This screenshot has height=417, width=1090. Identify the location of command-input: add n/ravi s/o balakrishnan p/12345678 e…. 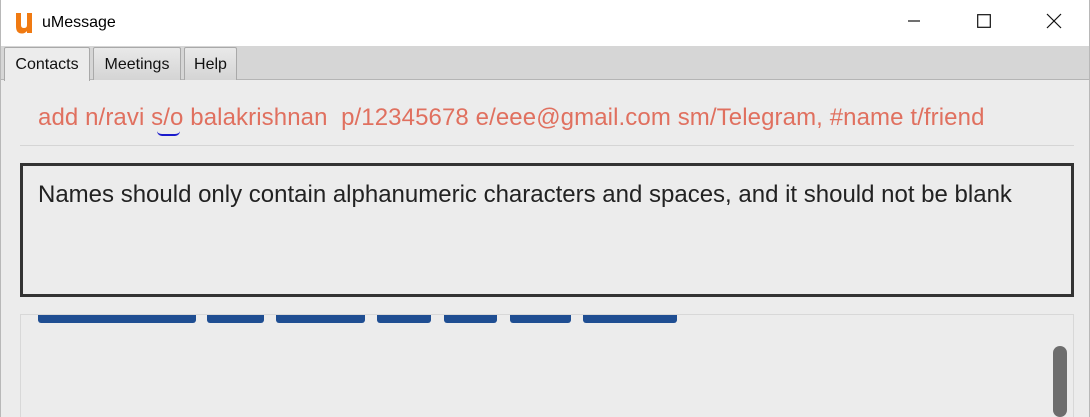
(547, 120).